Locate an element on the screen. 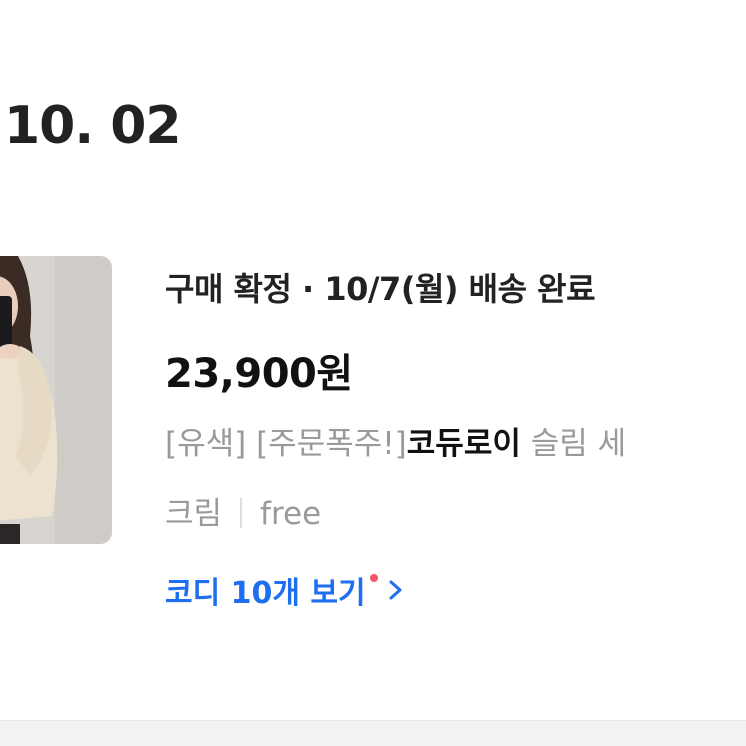  product-option: 크림 free is located at coordinates (243, 510).